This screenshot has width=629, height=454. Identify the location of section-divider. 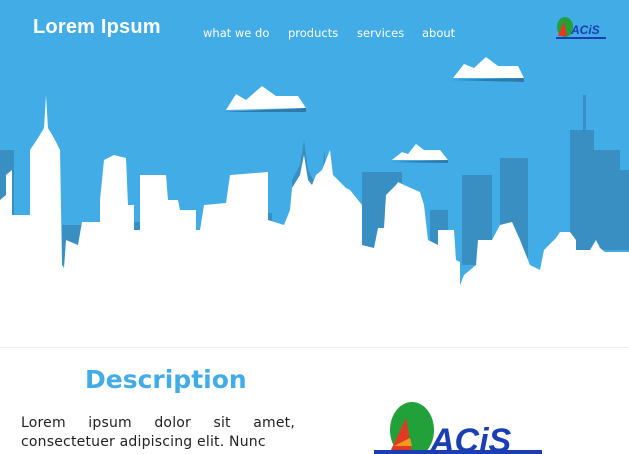
(314, 347).